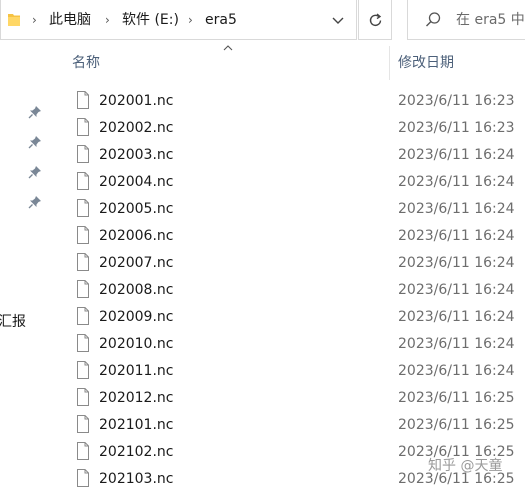  I want to click on file-name: 202004.nc, so click(136, 182).